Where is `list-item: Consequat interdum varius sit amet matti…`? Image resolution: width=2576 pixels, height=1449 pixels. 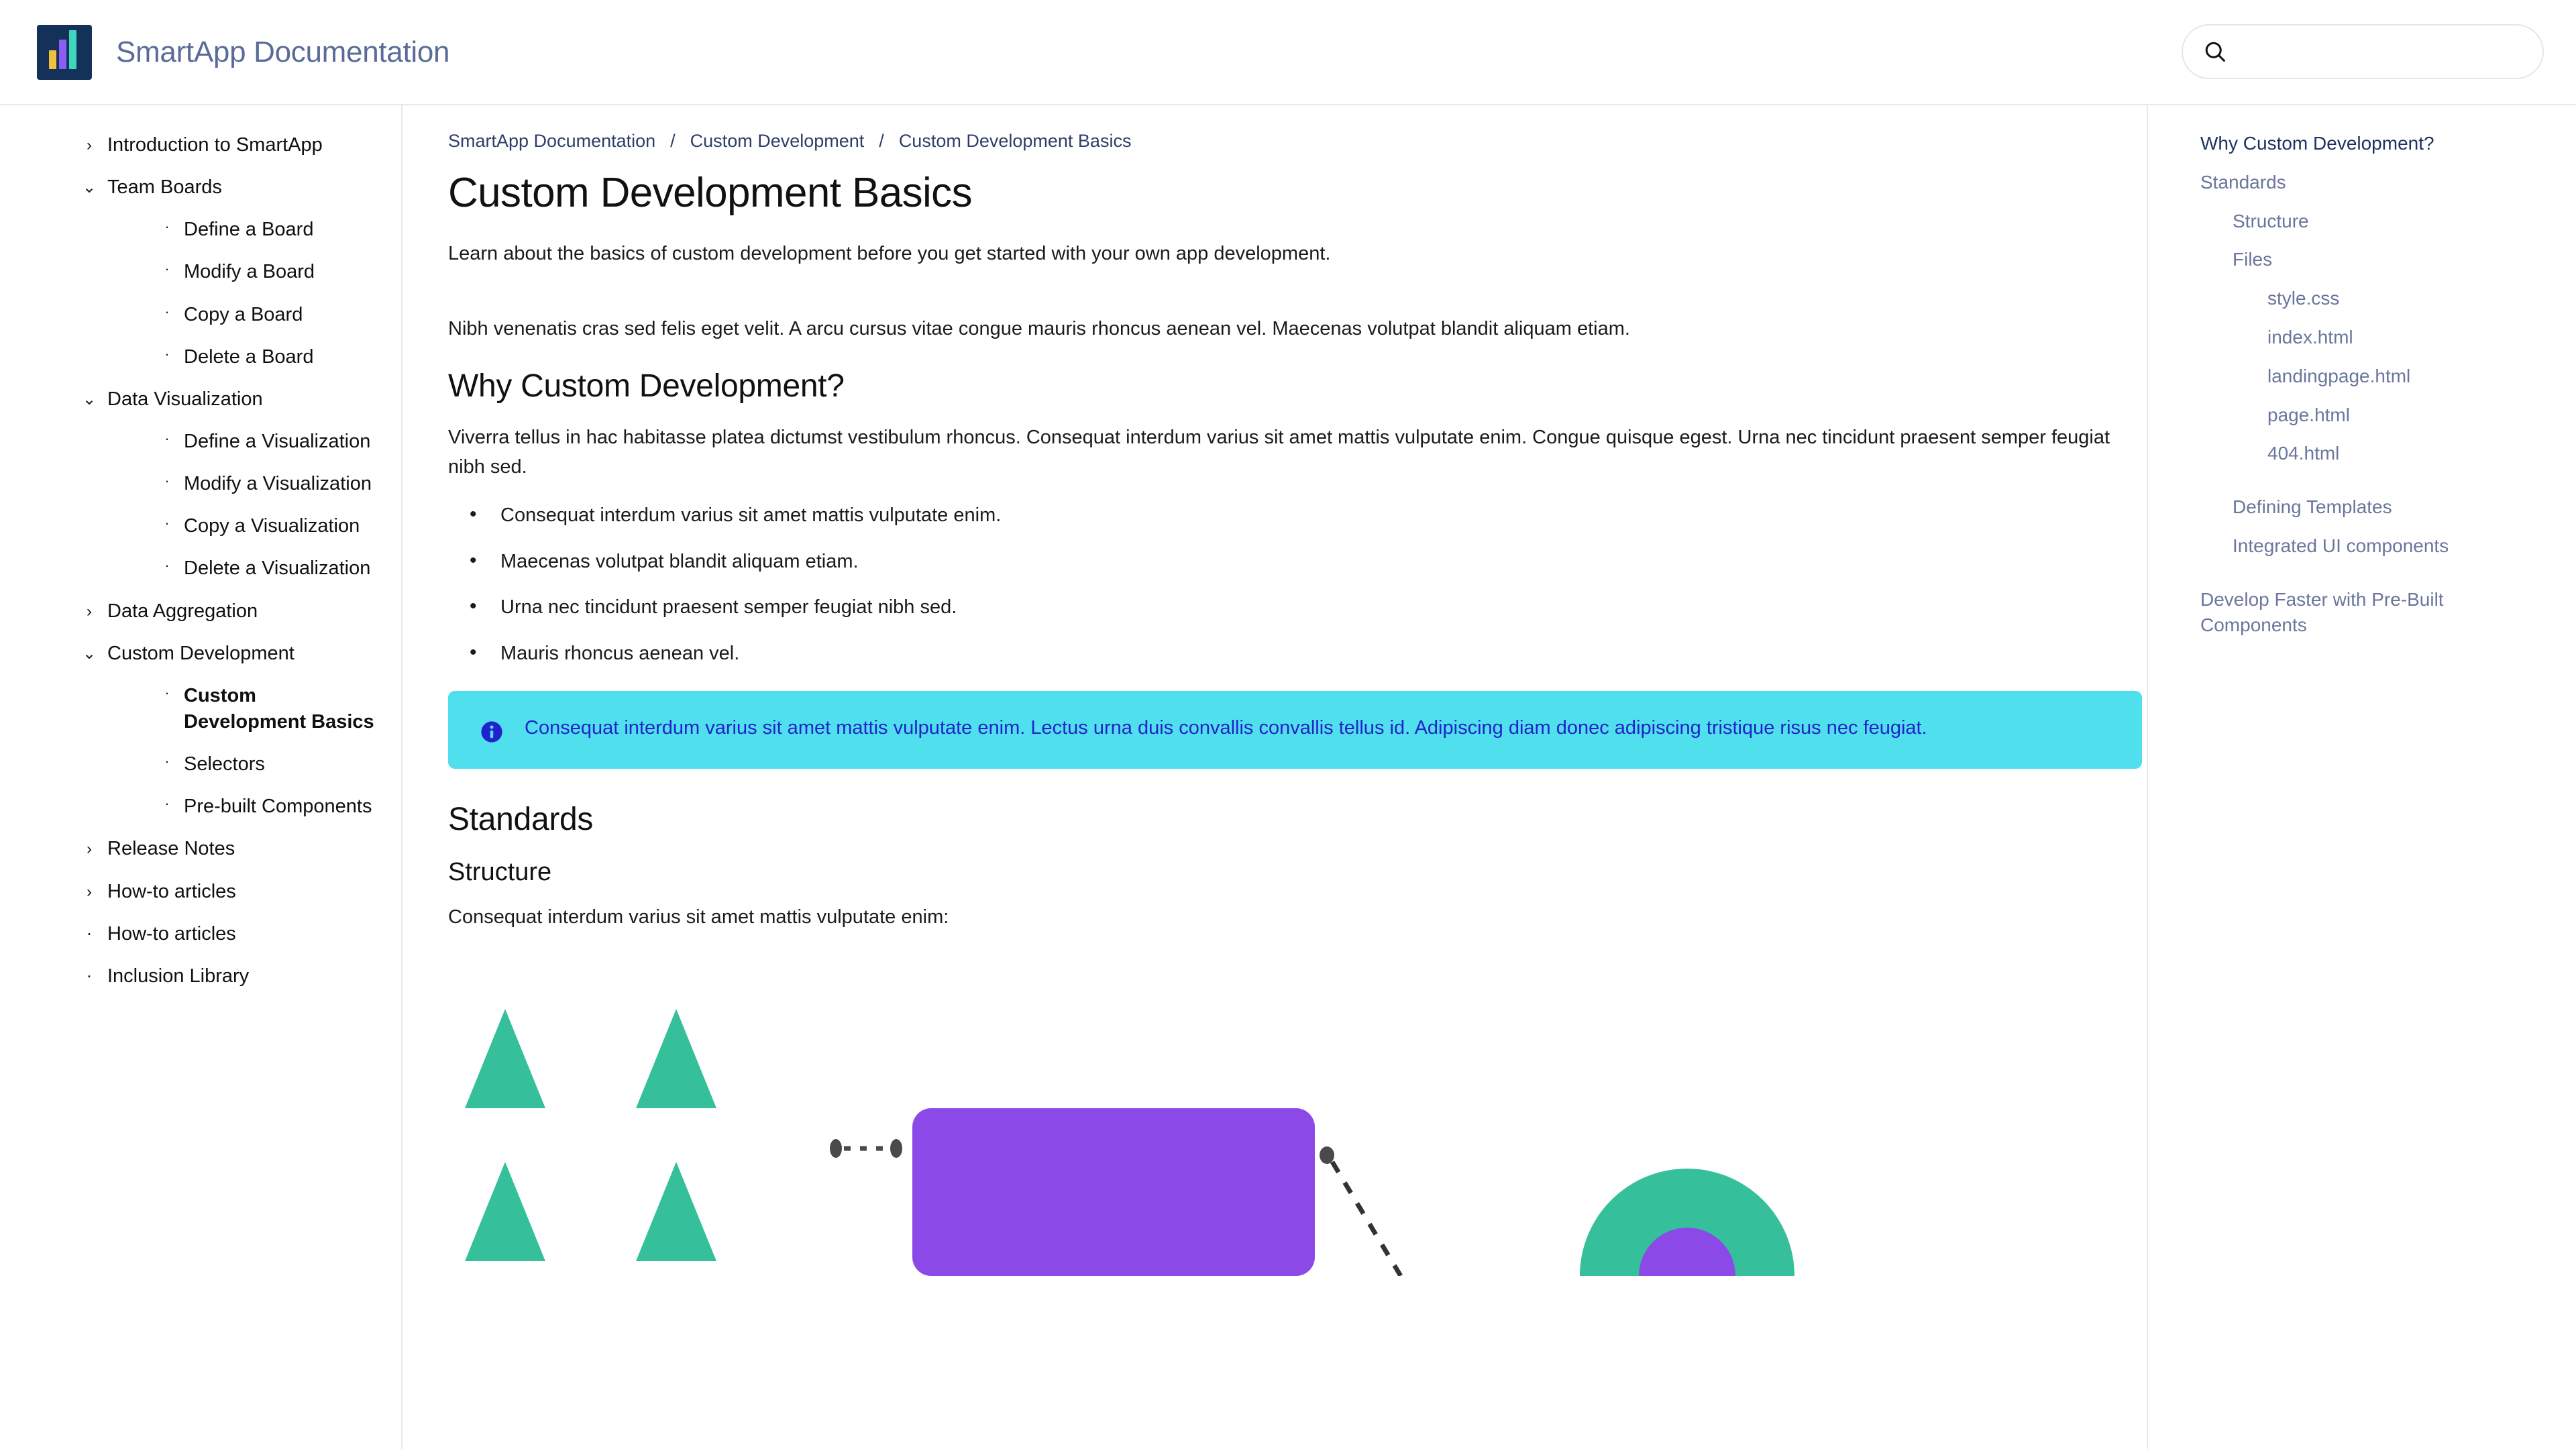 list-item: Consequat interdum varius sit amet matti… is located at coordinates (1287, 514).